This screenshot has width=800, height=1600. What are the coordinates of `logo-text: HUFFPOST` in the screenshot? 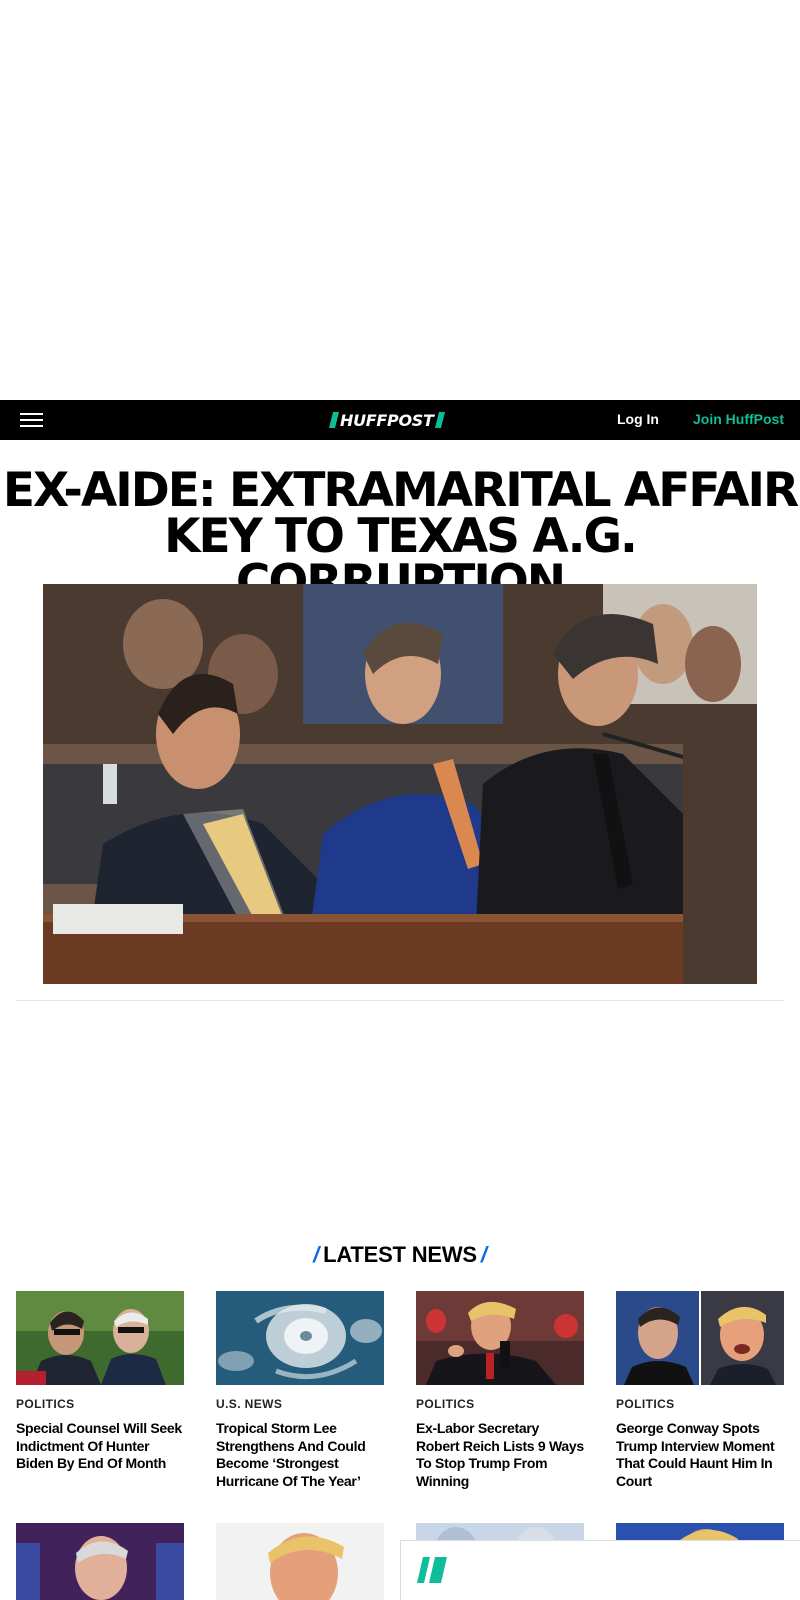 It's located at (387, 420).